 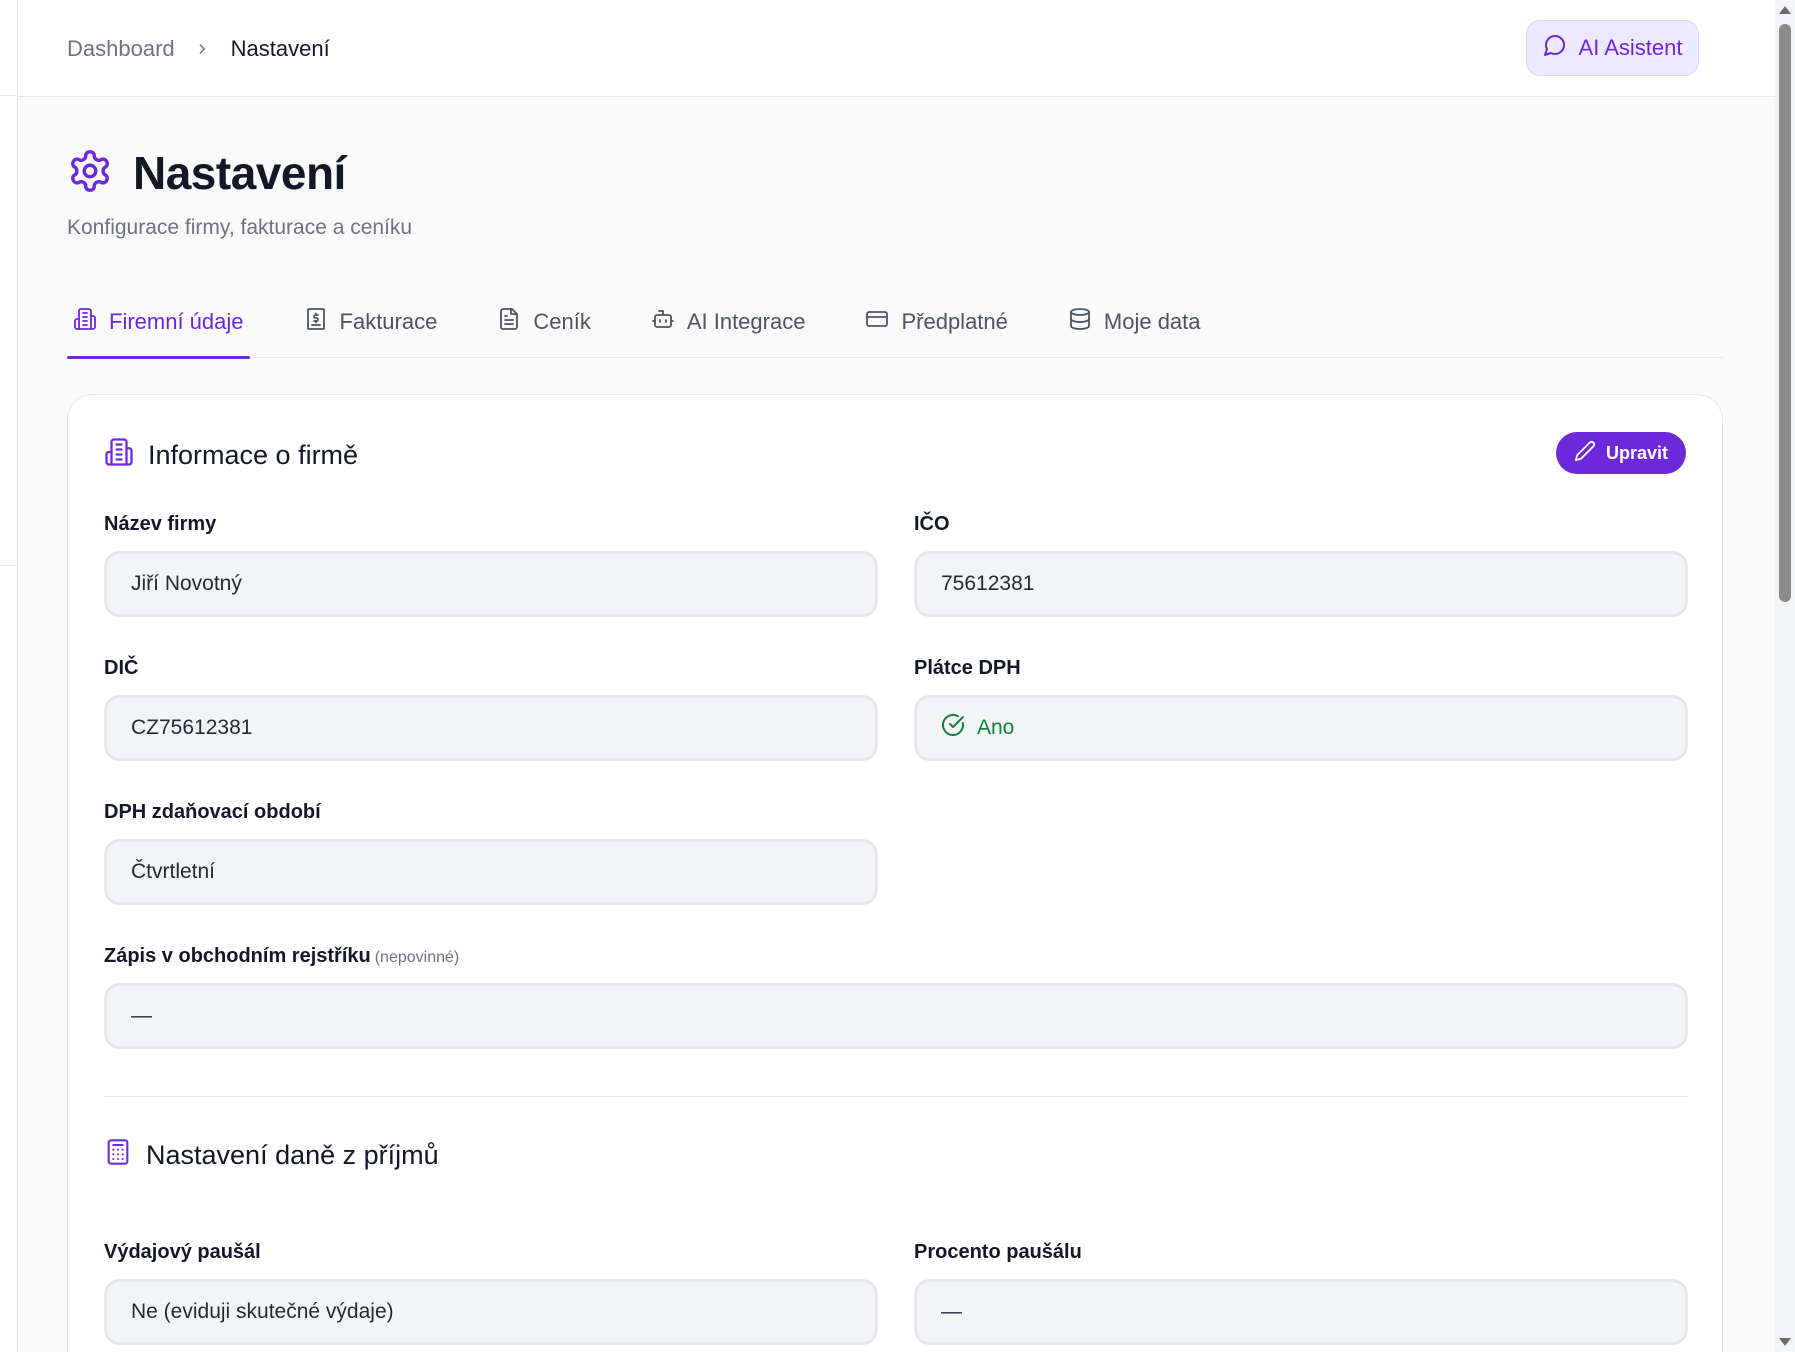 What do you see at coordinates (237, 956) in the screenshot?
I see `registry-label-text: Zápis v obchodním rejstříku` at bounding box center [237, 956].